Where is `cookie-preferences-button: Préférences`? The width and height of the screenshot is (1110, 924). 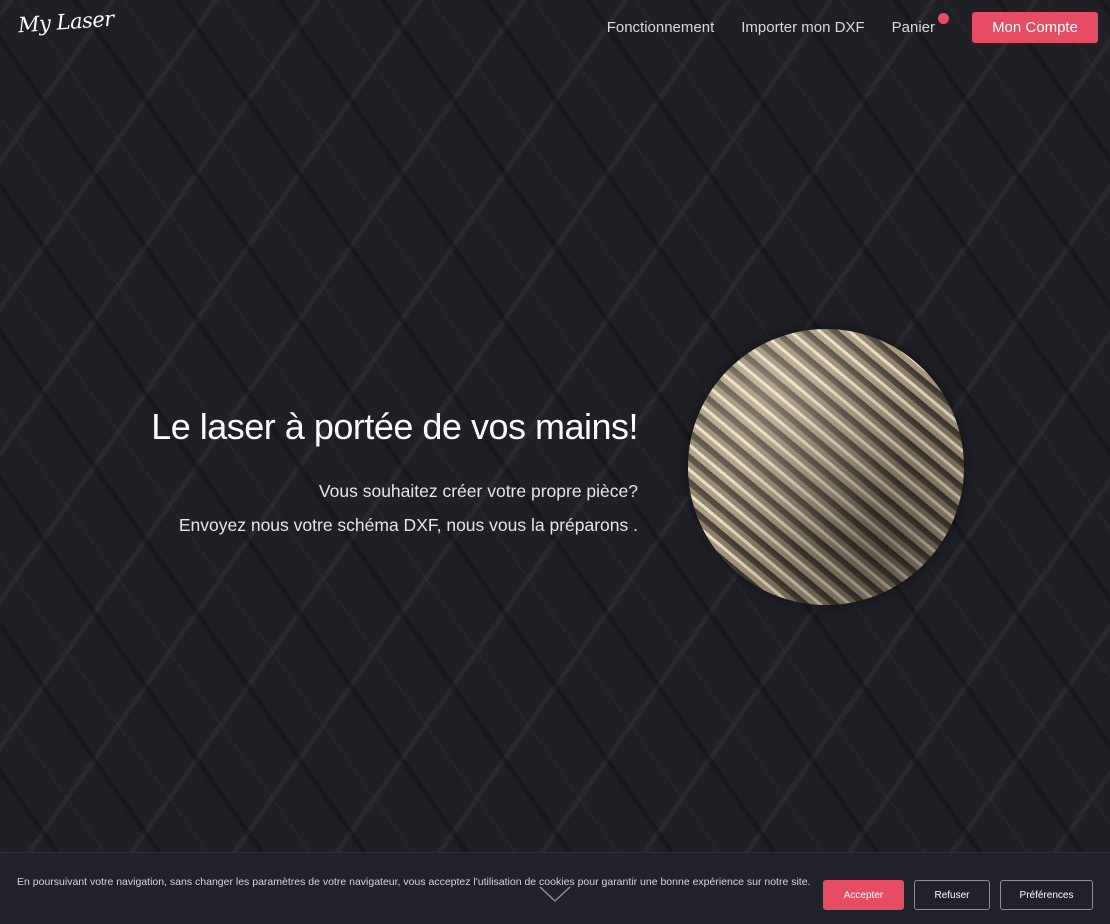
cookie-preferences-button: Préférences is located at coordinates (1046, 895).